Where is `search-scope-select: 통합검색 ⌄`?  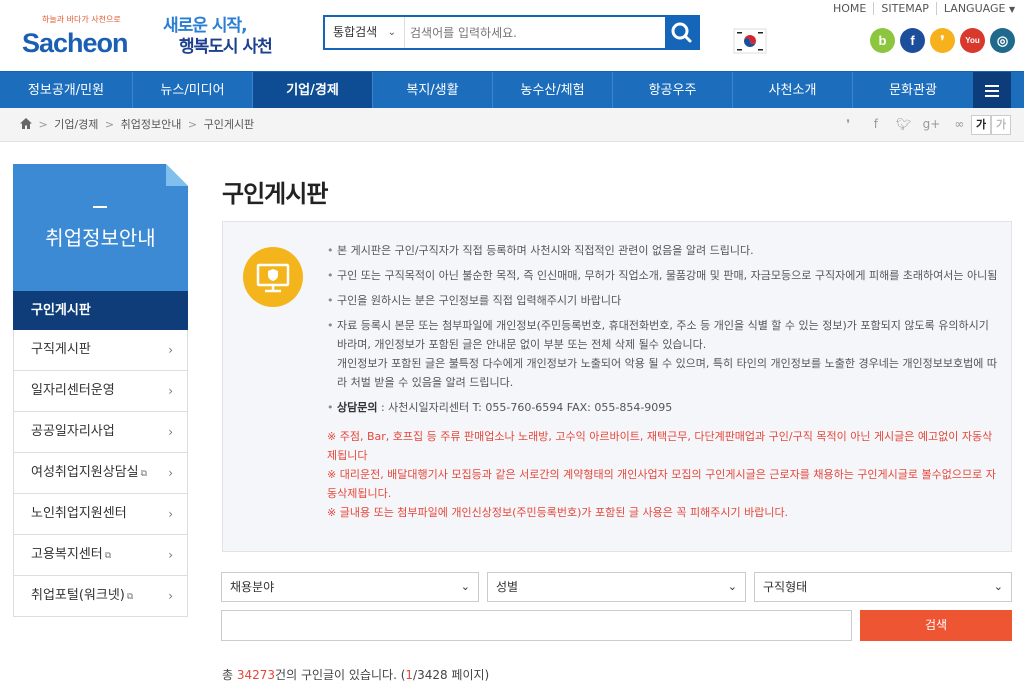 search-scope-select: 통합검색 ⌄ is located at coordinates (365, 32).